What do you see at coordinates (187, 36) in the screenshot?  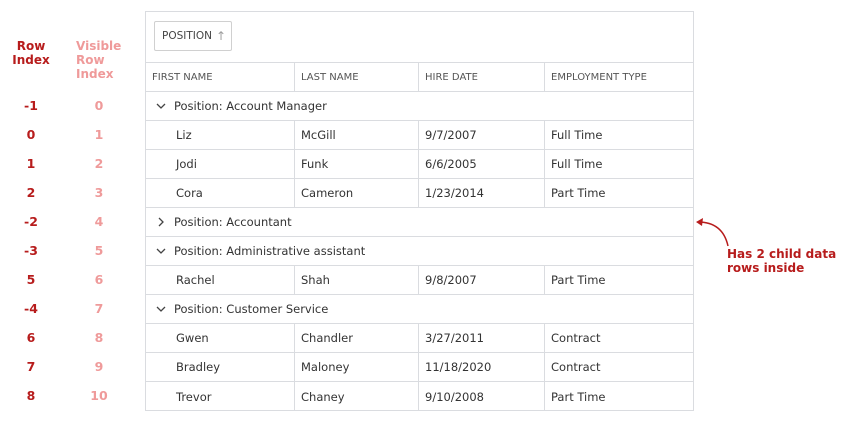 I see `group-chip-label: POSITION` at bounding box center [187, 36].